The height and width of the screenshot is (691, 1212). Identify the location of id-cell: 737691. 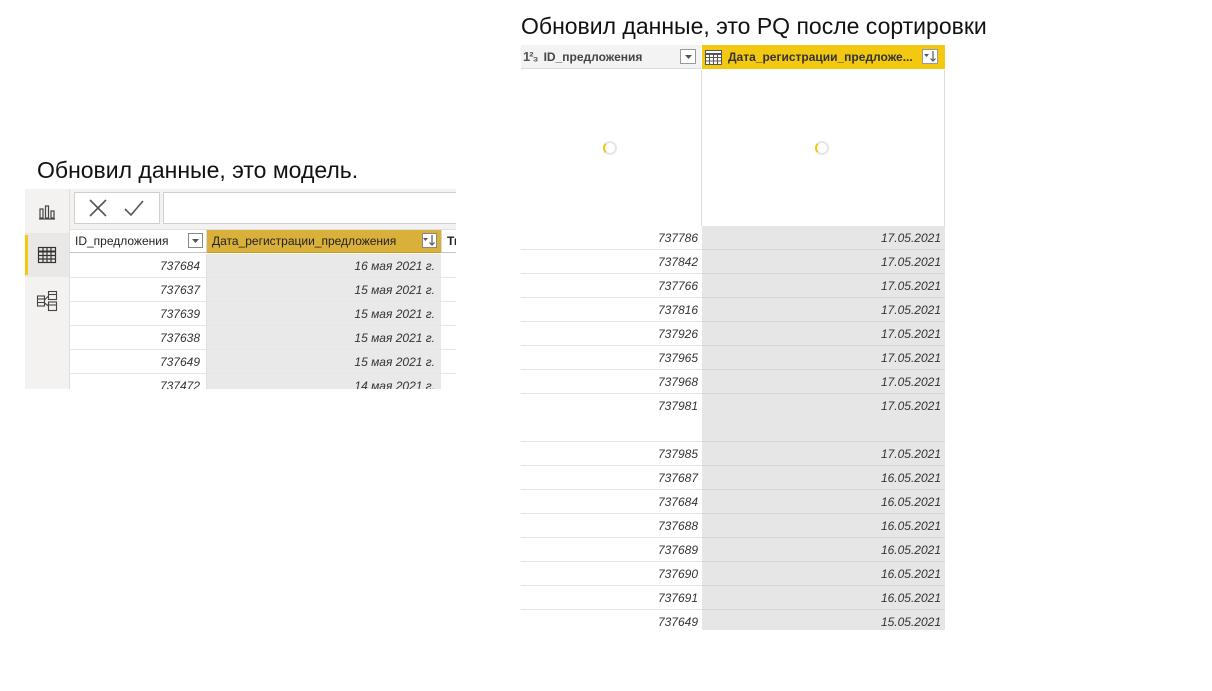
(611, 598).